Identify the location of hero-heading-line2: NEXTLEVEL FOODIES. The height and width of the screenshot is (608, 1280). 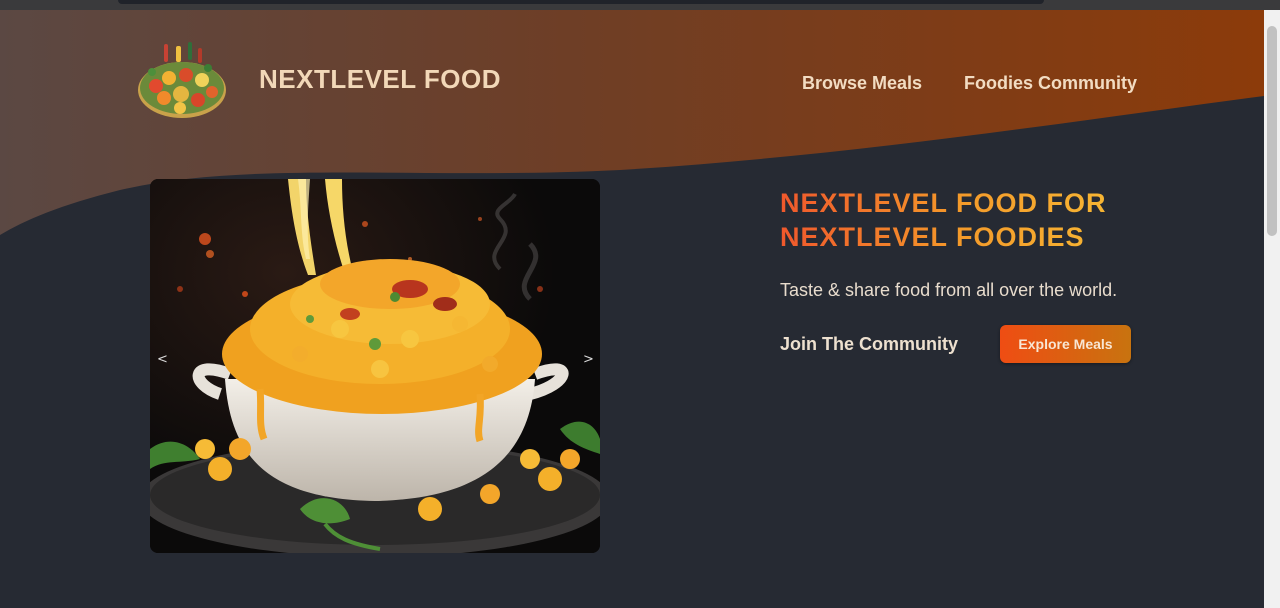
(932, 237).